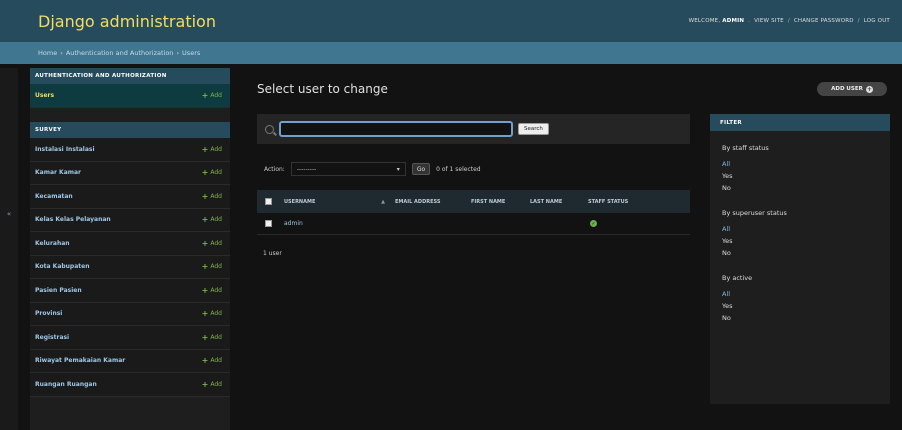 The width and height of the screenshot is (902, 430). I want to click on model-link: Kecamatan, so click(54, 196).